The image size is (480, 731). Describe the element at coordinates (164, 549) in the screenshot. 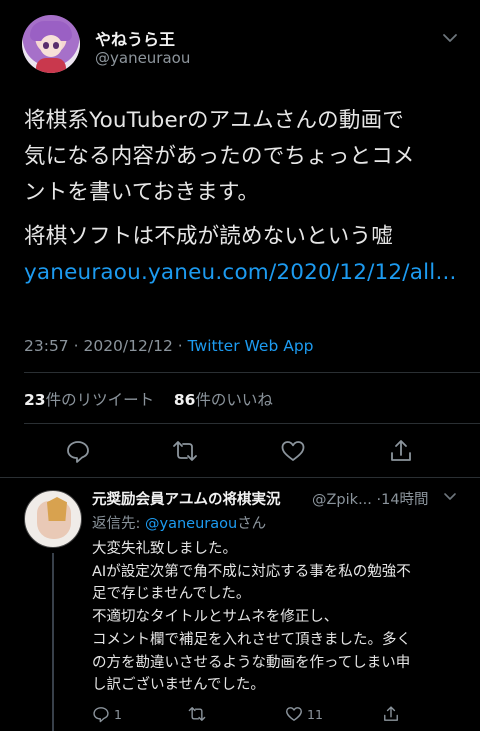

I see `reply-text-line: 大変失礼致しました。` at that location.